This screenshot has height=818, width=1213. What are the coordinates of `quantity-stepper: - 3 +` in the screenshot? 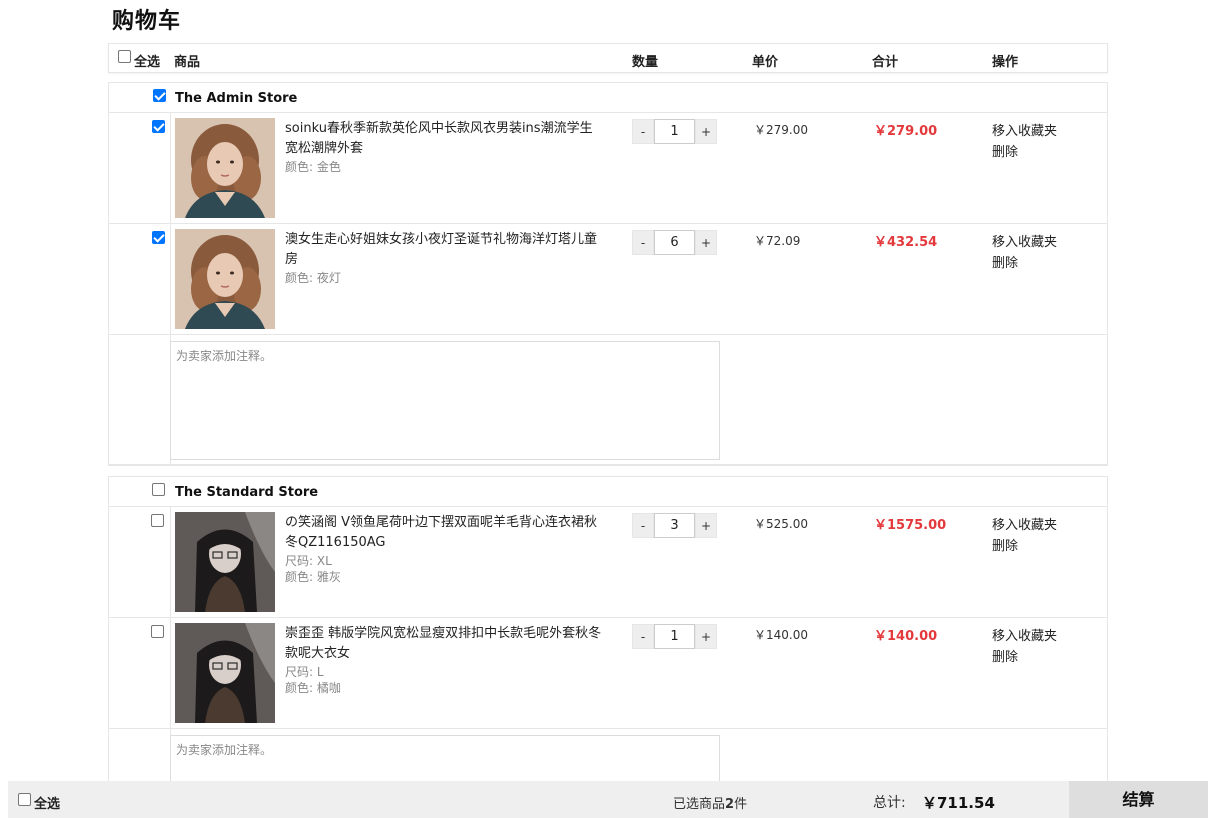 It's located at (674, 525).